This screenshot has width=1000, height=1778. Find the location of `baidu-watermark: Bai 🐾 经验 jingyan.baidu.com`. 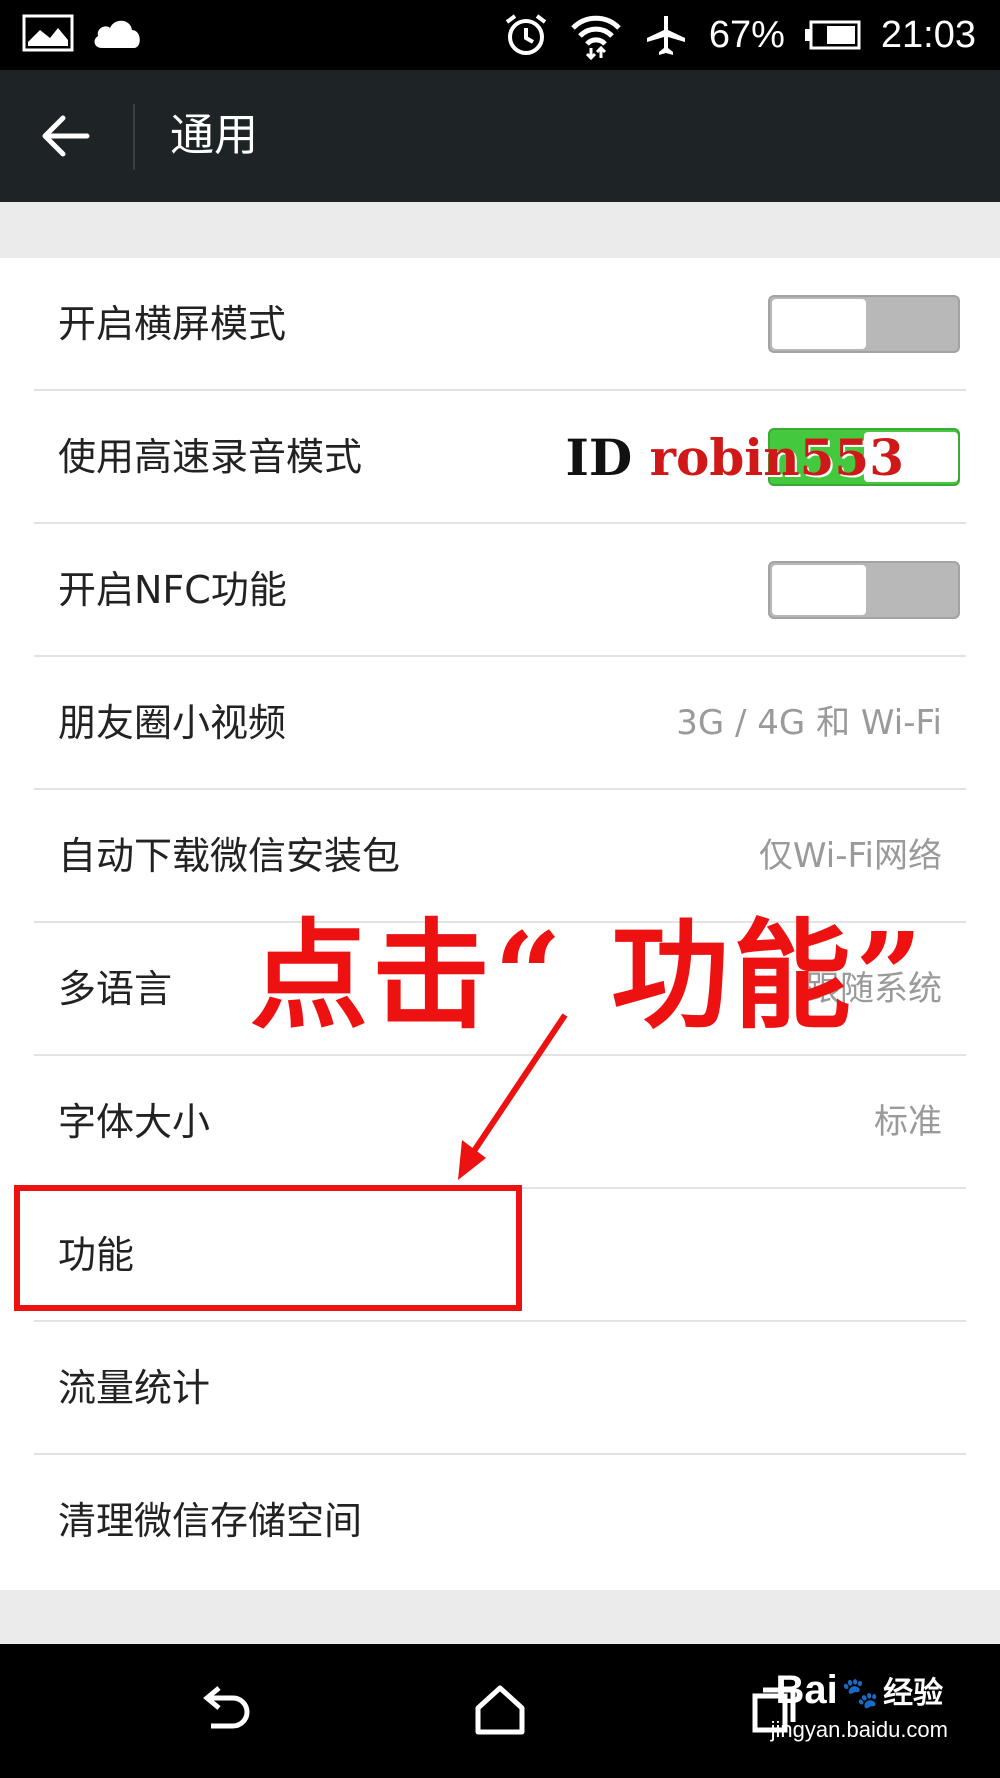

baidu-watermark: Bai 🐾 经验 jingyan.baidu.com is located at coordinates (859, 1705).